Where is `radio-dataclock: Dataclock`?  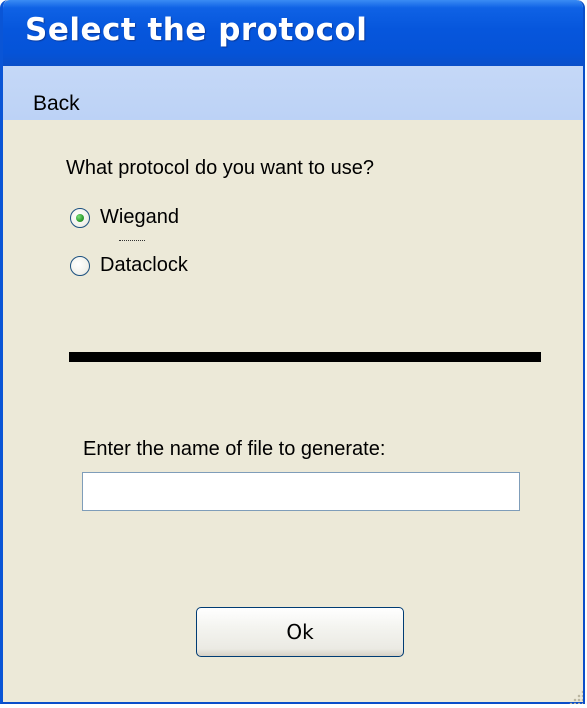 radio-dataclock: Dataclock is located at coordinates (129, 265).